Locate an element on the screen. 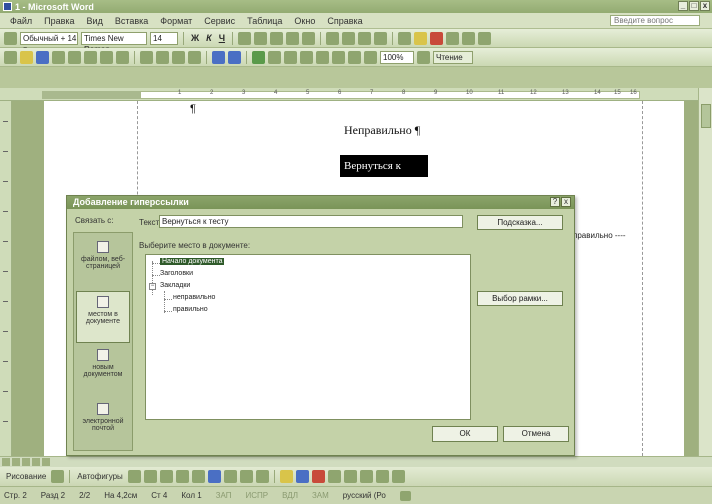 The width and height of the screenshot is (712, 504). increase-indent-icon is located at coordinates (381, 38).